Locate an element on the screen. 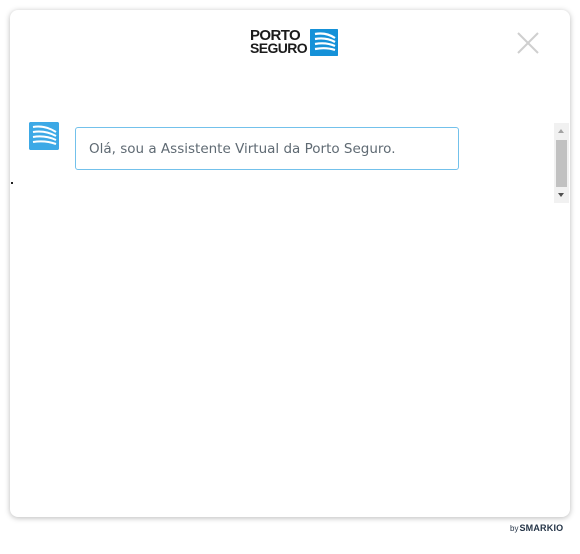 This screenshot has height=554, width=580. branding-by-label: by is located at coordinates (514, 528).